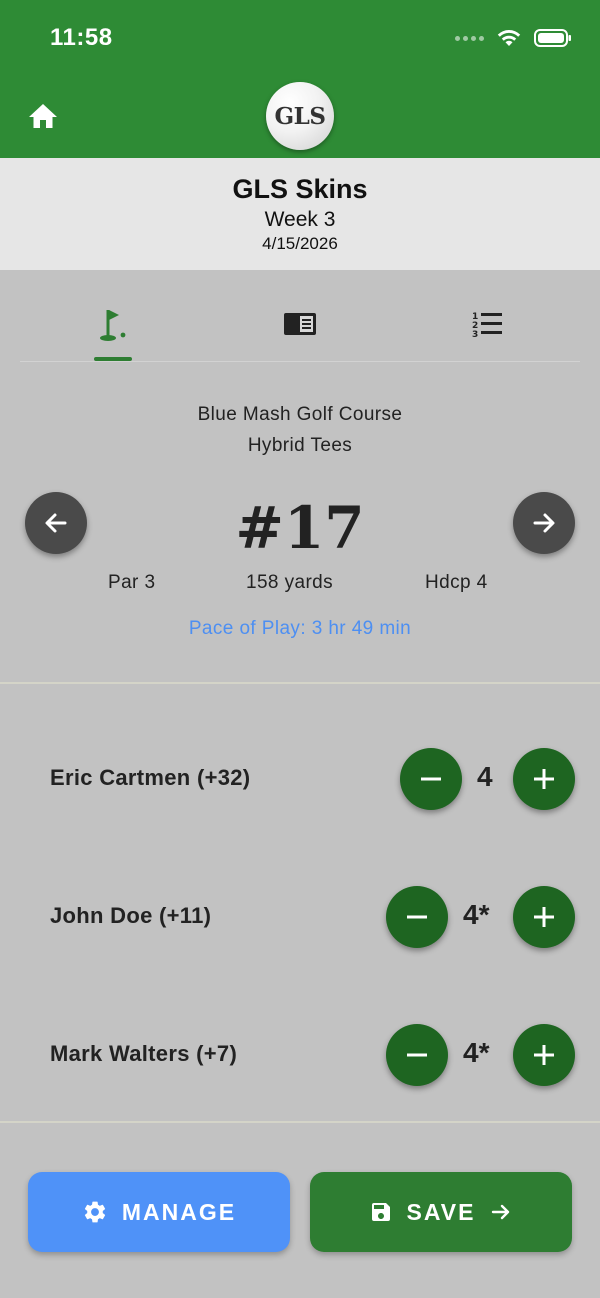 The width and height of the screenshot is (600, 1298). Describe the element at coordinates (113, 325) in the screenshot. I see `golf-flag-icon` at that location.